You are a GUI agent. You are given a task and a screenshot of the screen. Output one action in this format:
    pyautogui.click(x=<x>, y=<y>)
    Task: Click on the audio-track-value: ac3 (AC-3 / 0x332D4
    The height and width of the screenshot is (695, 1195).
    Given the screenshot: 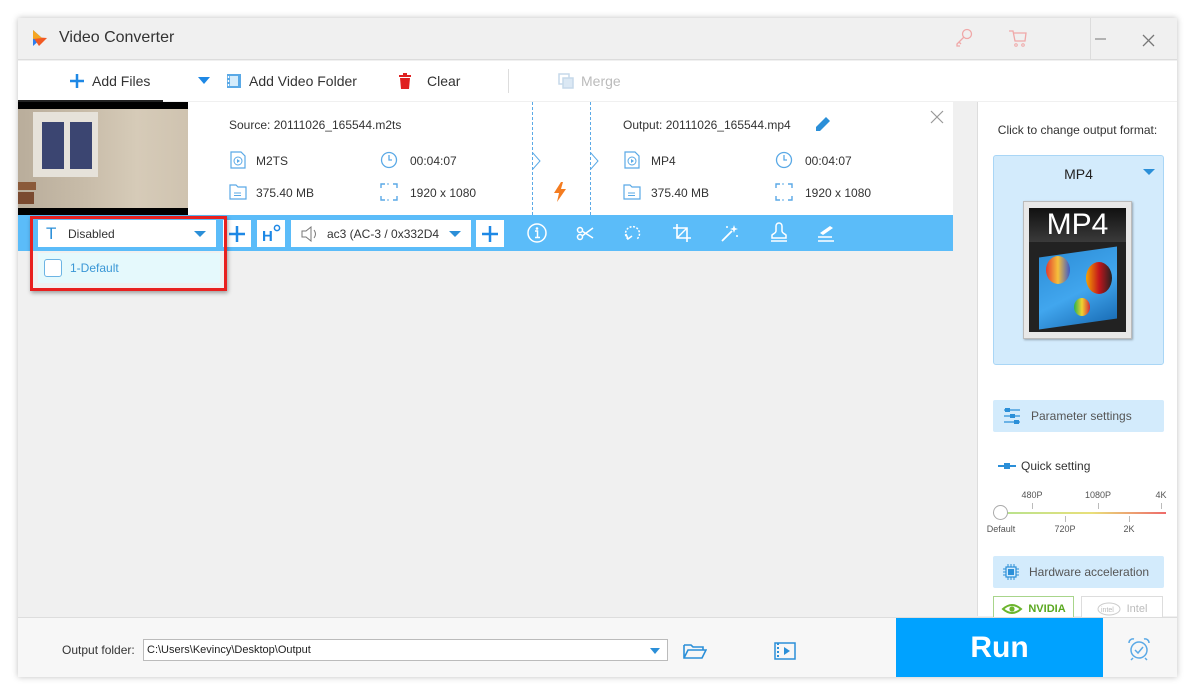 What is the action you would take?
    pyautogui.click(x=383, y=233)
    